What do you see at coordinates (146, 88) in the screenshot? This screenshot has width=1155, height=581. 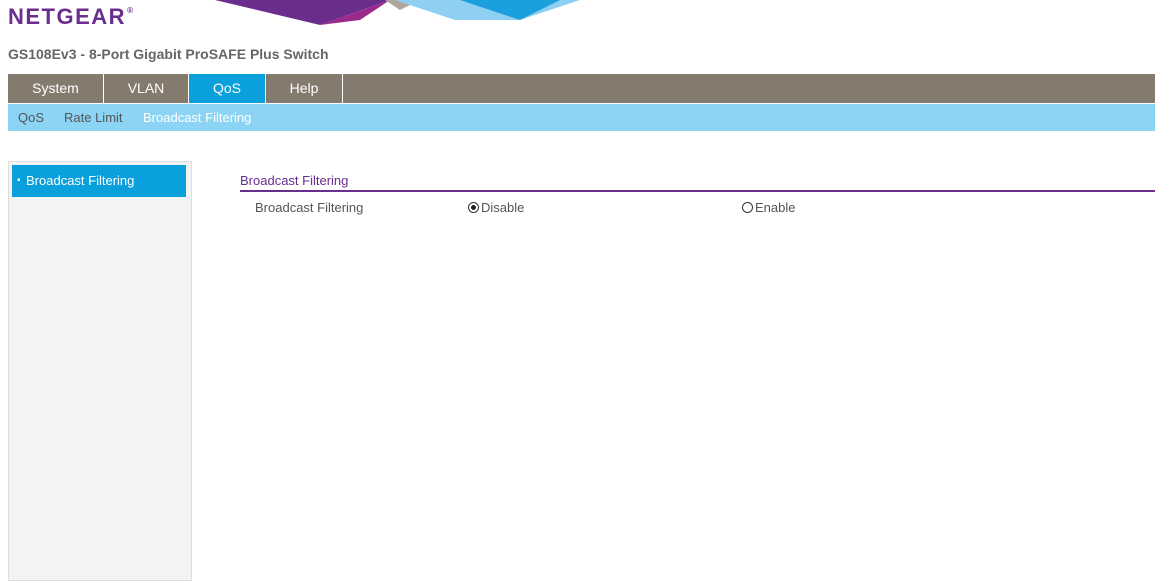 I see `tab-vlan: VLAN` at bounding box center [146, 88].